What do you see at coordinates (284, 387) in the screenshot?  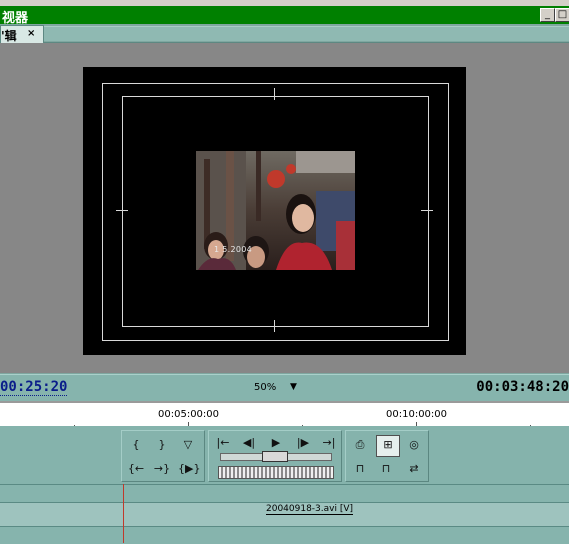 I see `timecode-bar: 00:25:20 50% ▼ 00:03:48:20` at bounding box center [284, 387].